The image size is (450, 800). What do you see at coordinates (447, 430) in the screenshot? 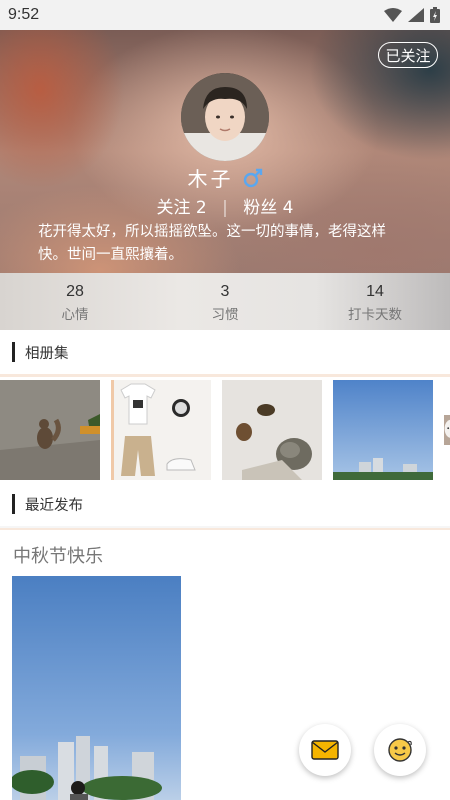
I see `album-thumb-cat` at bounding box center [447, 430].